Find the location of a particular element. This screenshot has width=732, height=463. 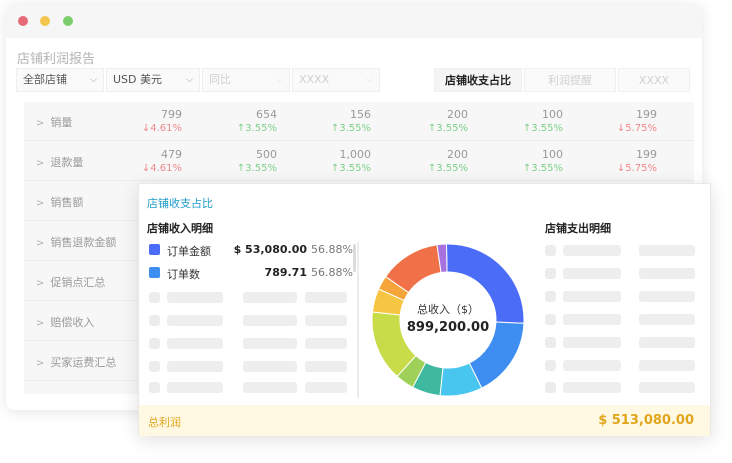

donut-center-value: 899,200.00 is located at coordinates (448, 327).